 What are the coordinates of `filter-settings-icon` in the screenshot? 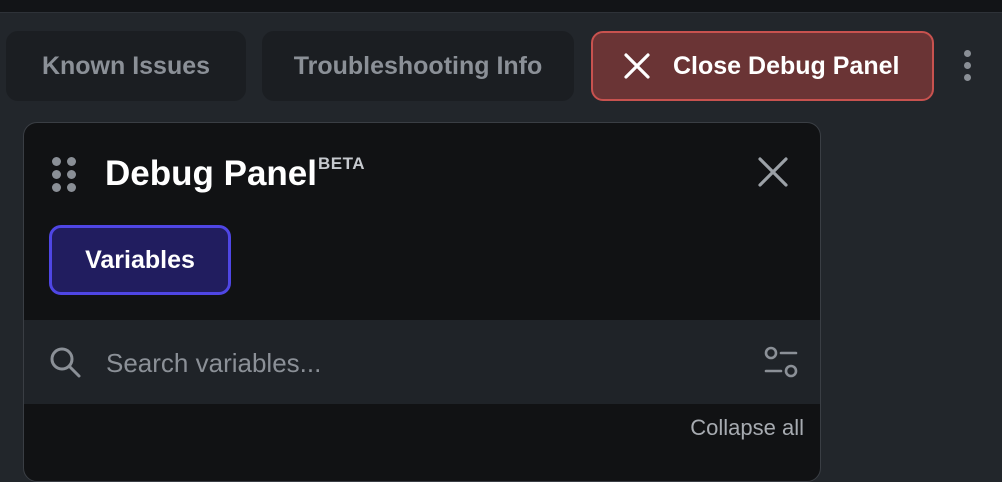 It's located at (781, 362).